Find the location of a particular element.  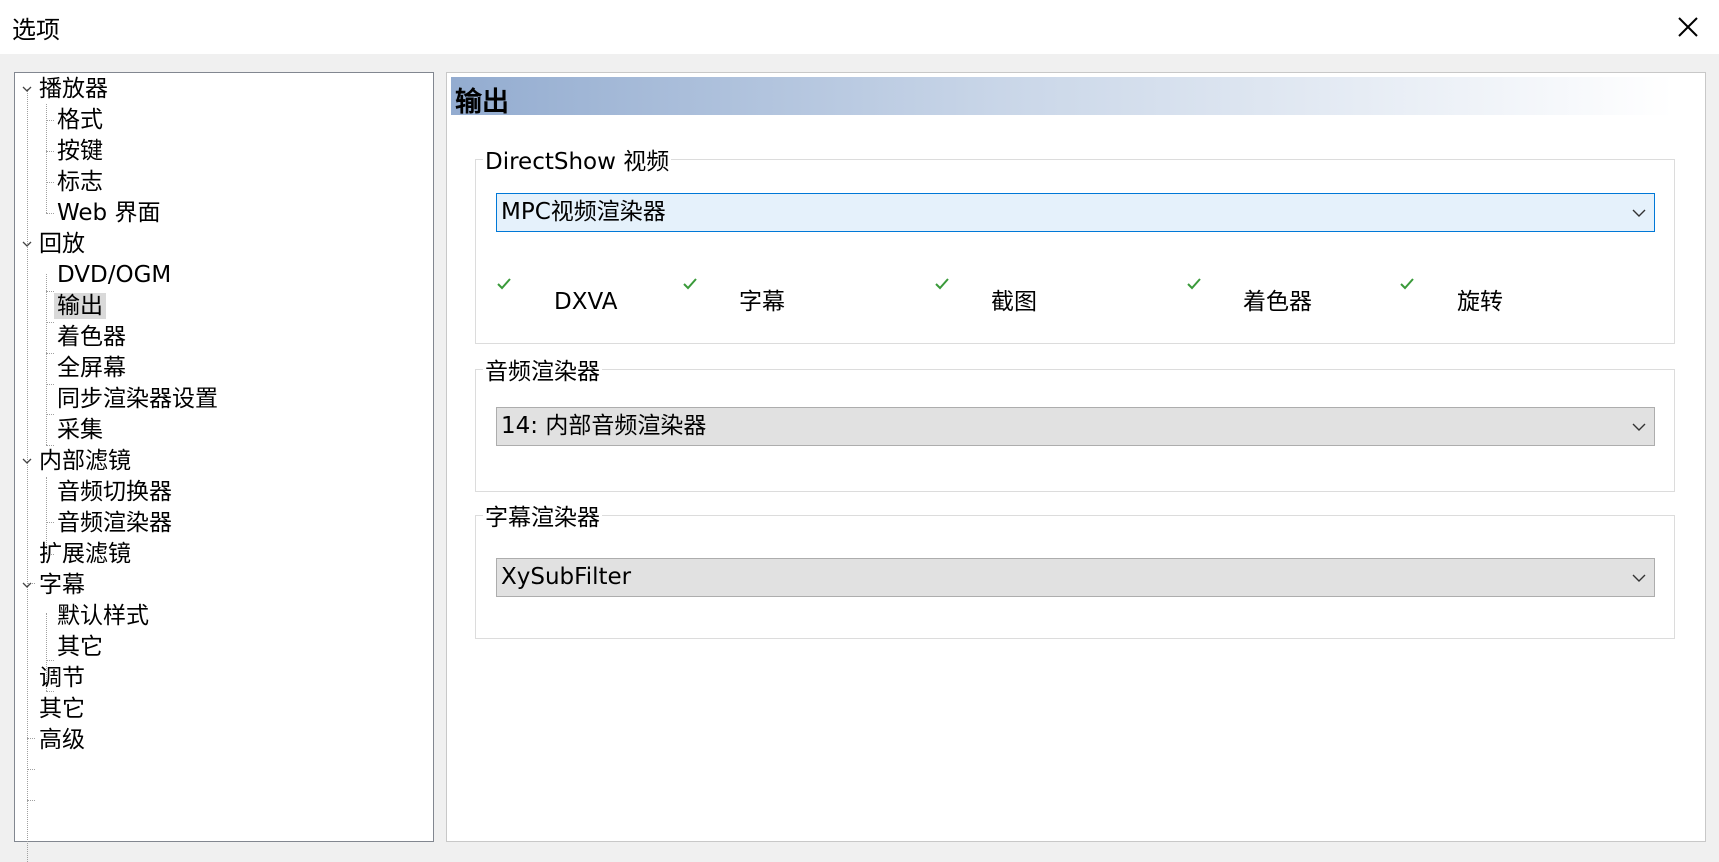

tree-node-label: DVD/OGM is located at coordinates (114, 275).